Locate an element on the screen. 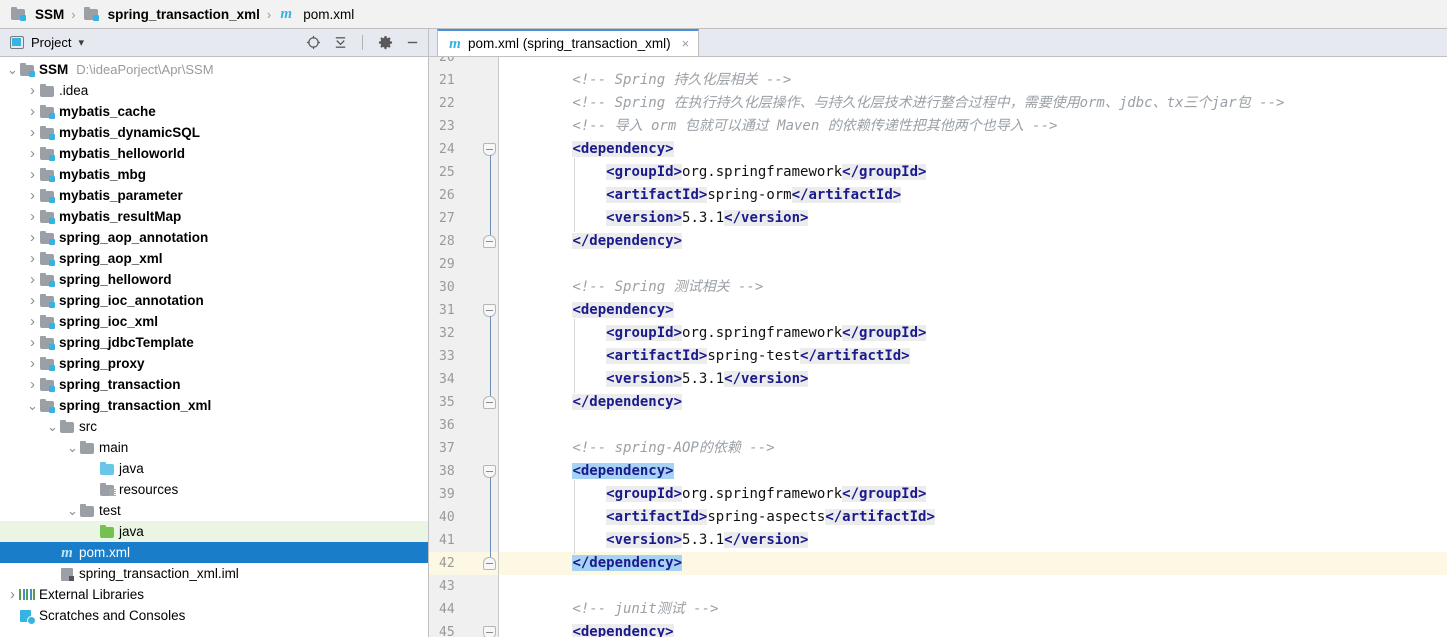  gutter-line-33: 33 is located at coordinates (463, 356).